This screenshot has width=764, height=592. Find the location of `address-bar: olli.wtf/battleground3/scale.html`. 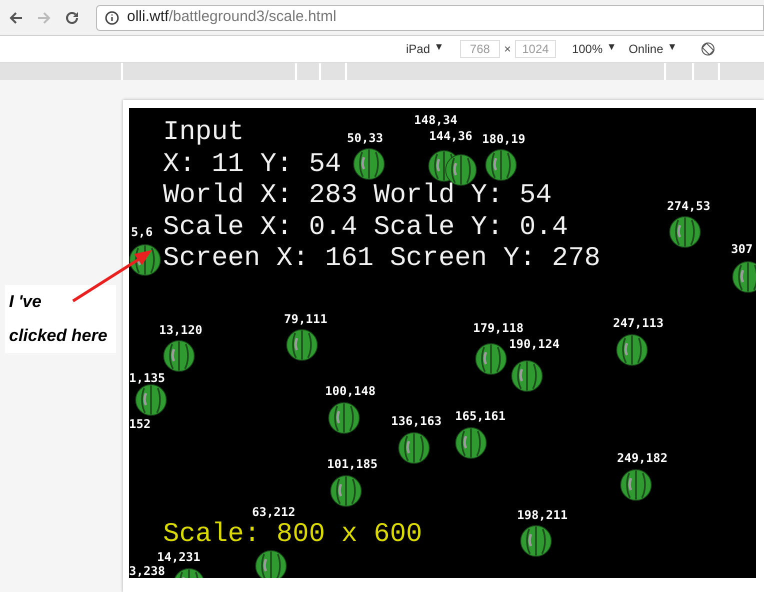

address-bar: olli.wtf/battleground3/scale.html is located at coordinates (430, 17).